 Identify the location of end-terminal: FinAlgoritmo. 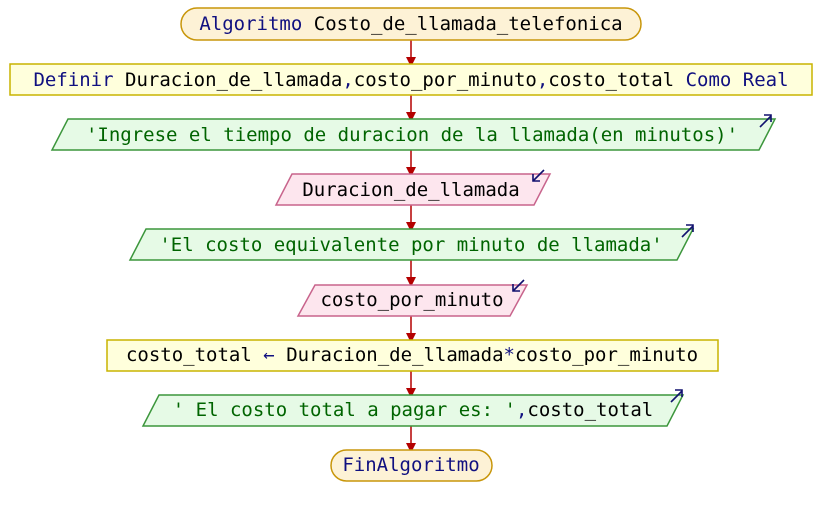
(411, 465).